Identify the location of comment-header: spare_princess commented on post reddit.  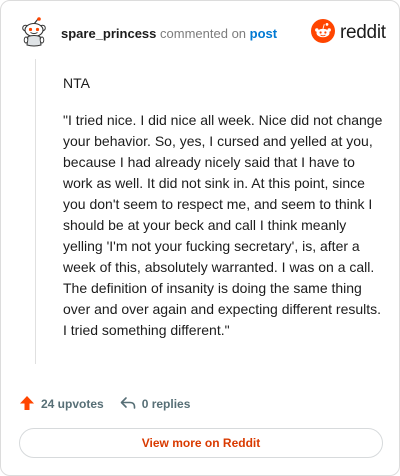
(200, 33).